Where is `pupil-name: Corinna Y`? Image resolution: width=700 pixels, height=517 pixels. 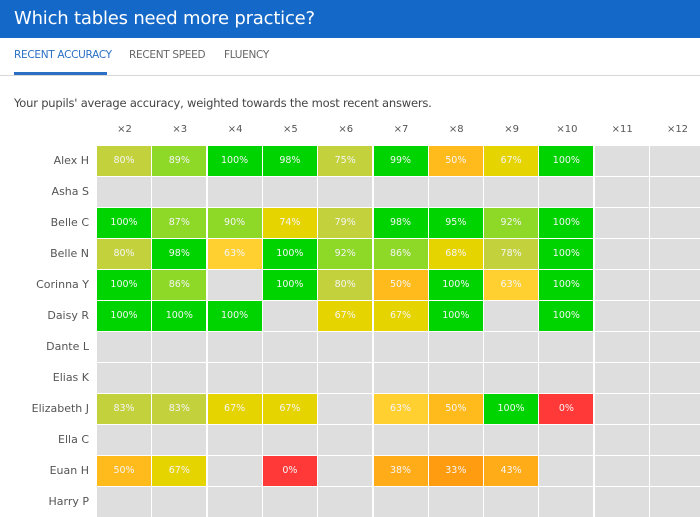
pupil-name: Corinna Y is located at coordinates (44, 284).